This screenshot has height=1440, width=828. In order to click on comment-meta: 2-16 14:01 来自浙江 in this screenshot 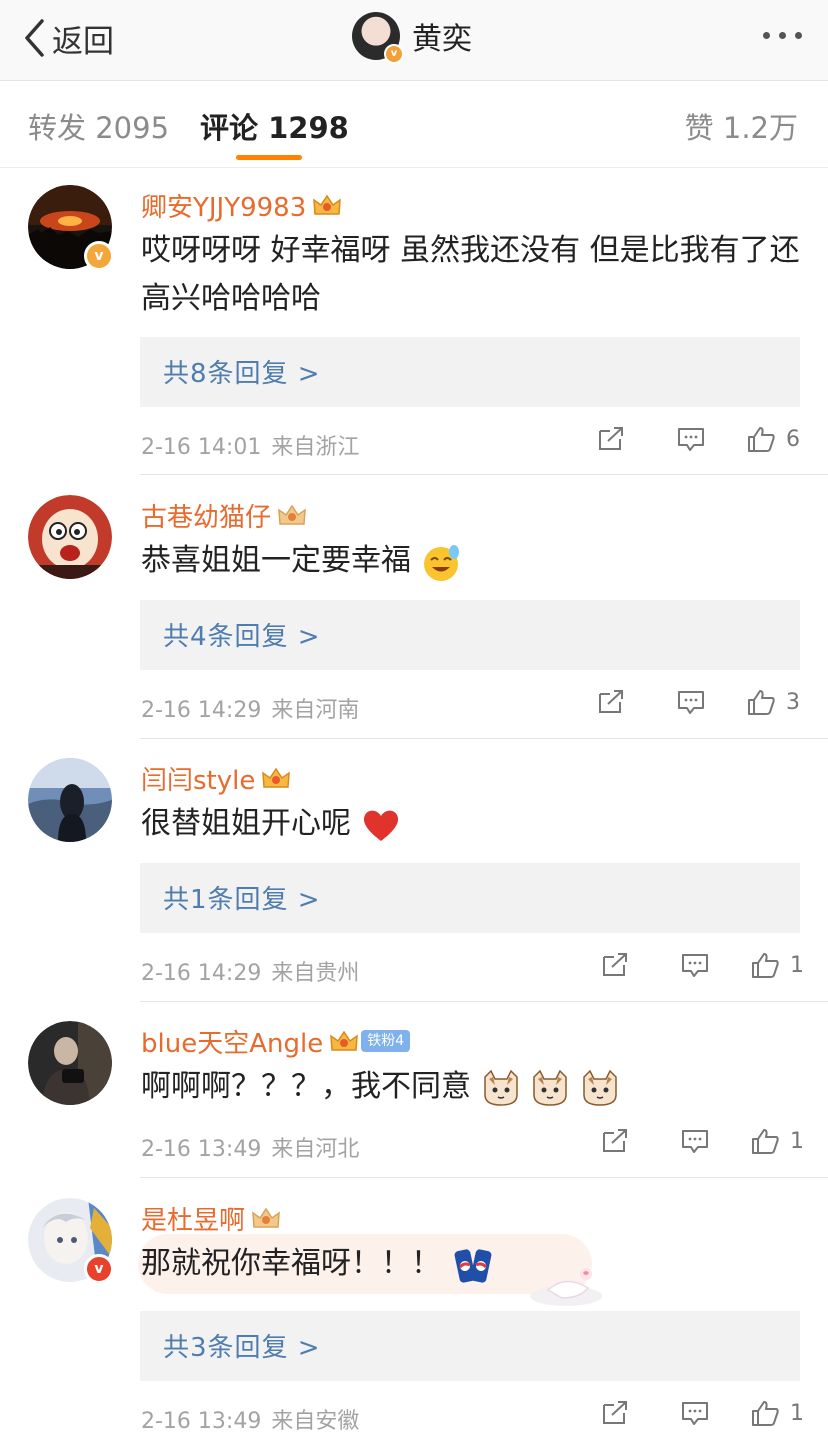, I will do `click(250, 445)`.